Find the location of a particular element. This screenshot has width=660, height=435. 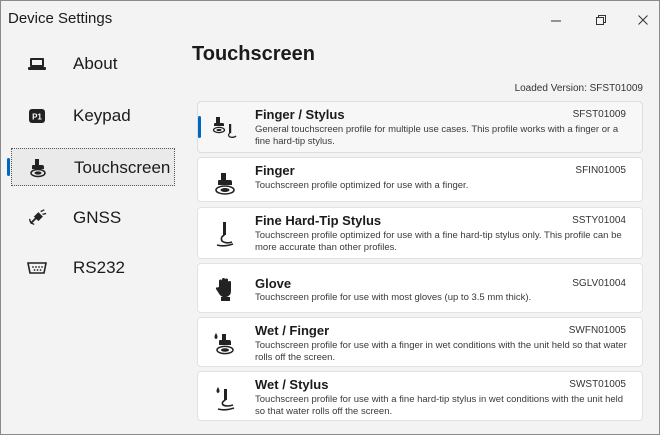

minimize-icon is located at coordinates (556, 21).